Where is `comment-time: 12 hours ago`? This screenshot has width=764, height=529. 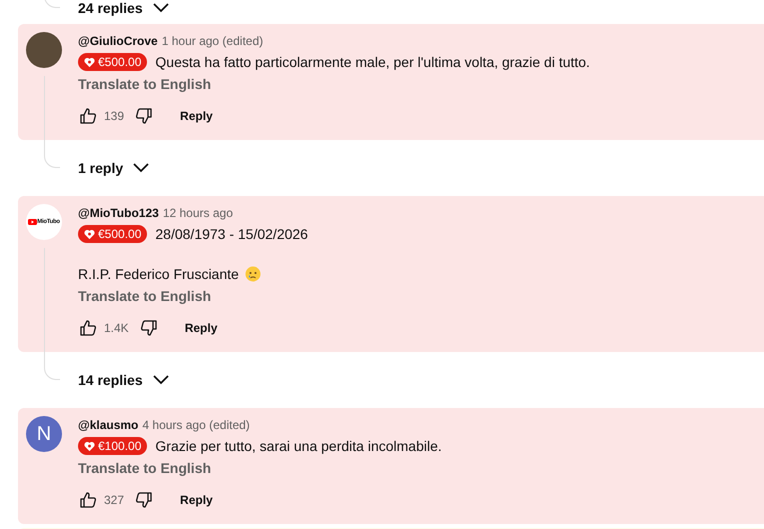
comment-time: 12 hours ago is located at coordinates (197, 213).